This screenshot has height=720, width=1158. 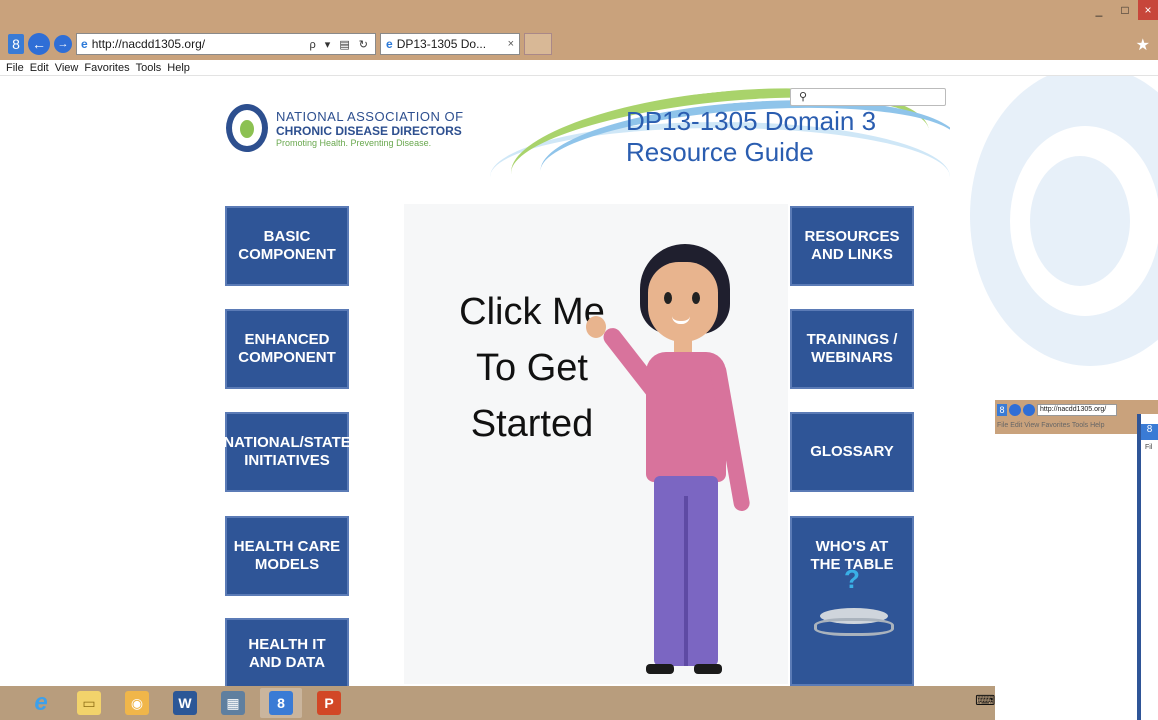 What do you see at coordinates (1077, 410) in the screenshot?
I see `thumb-address-url: http://nacdd1305.org/` at bounding box center [1077, 410].